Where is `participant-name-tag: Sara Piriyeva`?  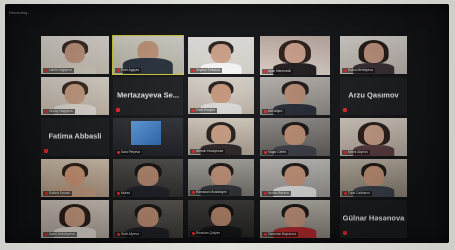 participant-name-tag: Sara Piriyeva is located at coordinates (128, 152).